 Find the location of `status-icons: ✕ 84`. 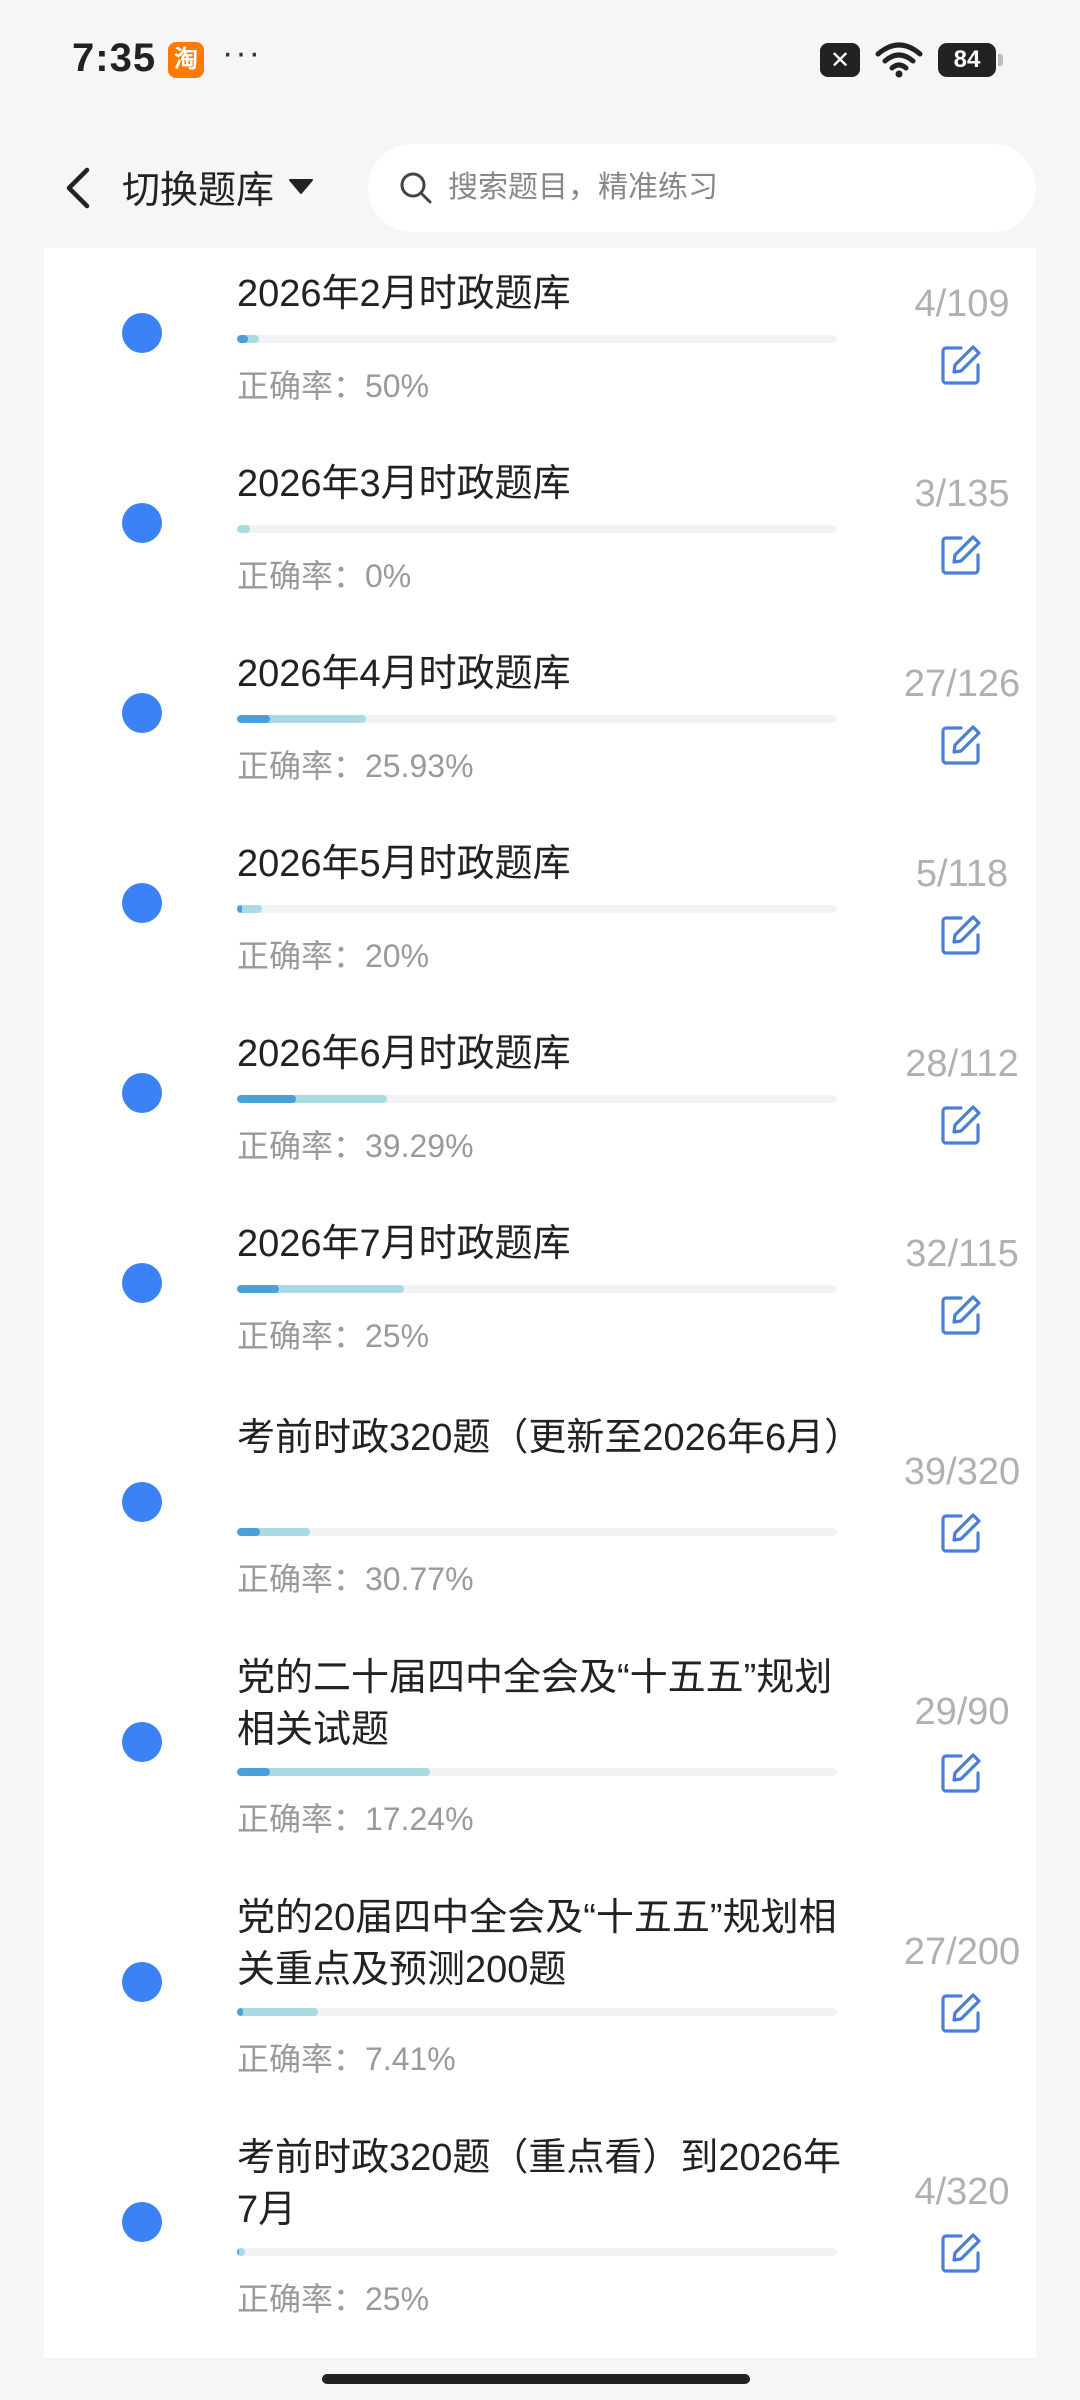

status-icons: ✕ 84 is located at coordinates (911, 60).